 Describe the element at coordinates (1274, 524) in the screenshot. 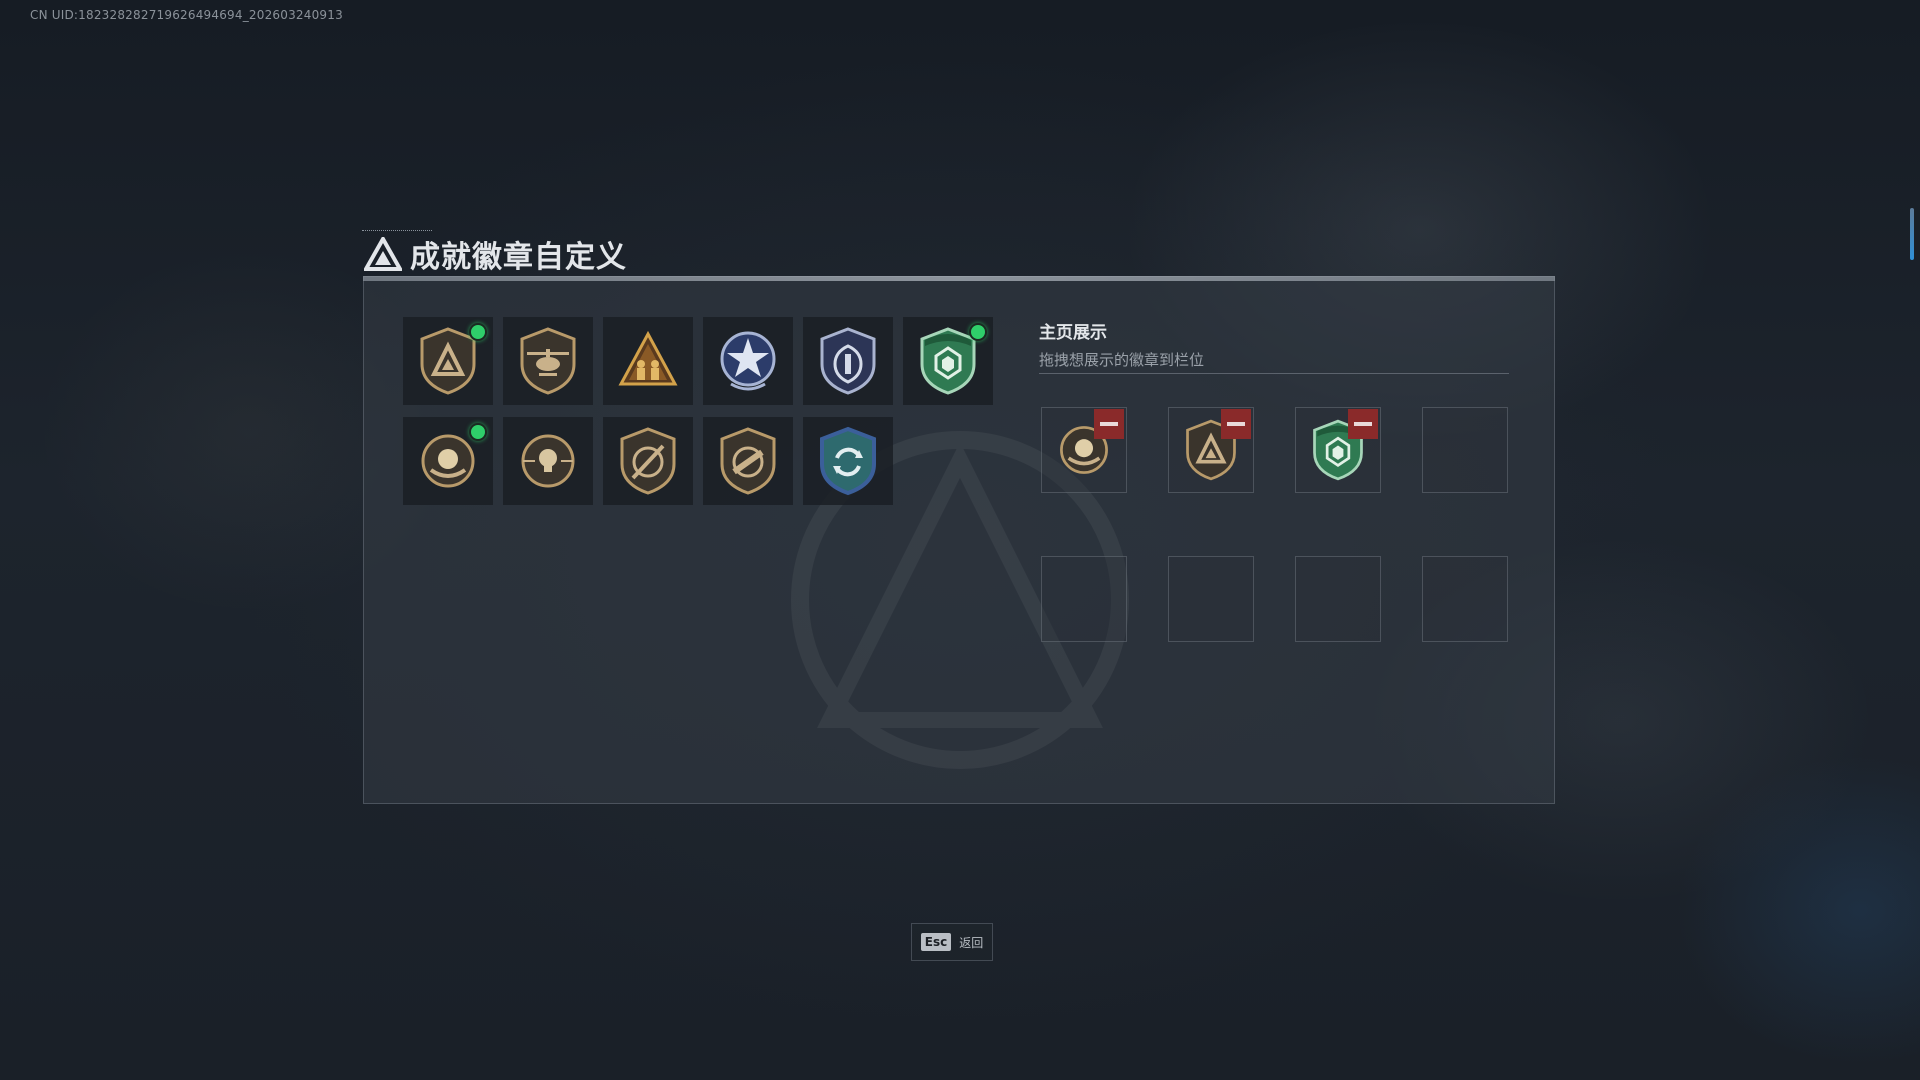

I see `showcase-slot-grid` at that location.